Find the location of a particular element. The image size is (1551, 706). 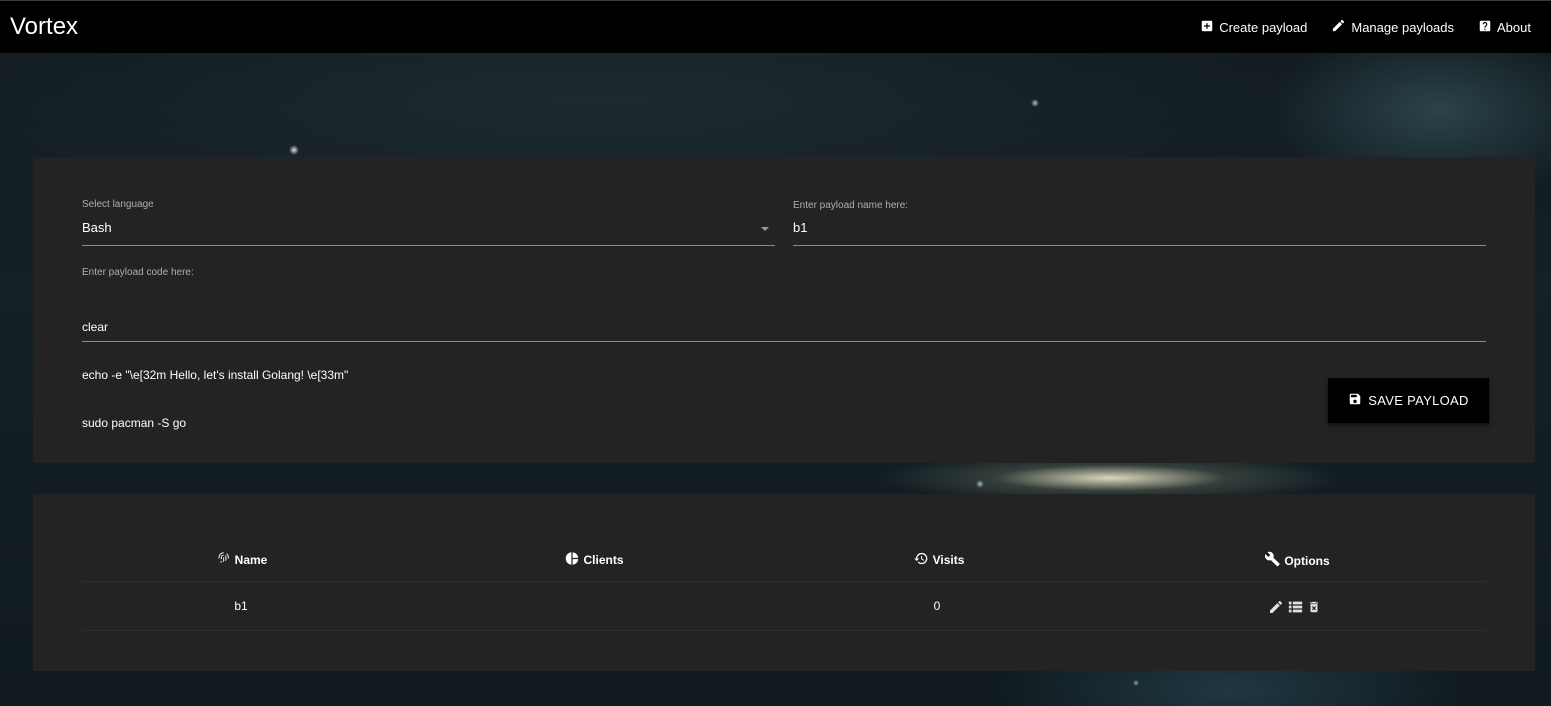

nav-create-payload: Create payload is located at coordinates (1253, 27).